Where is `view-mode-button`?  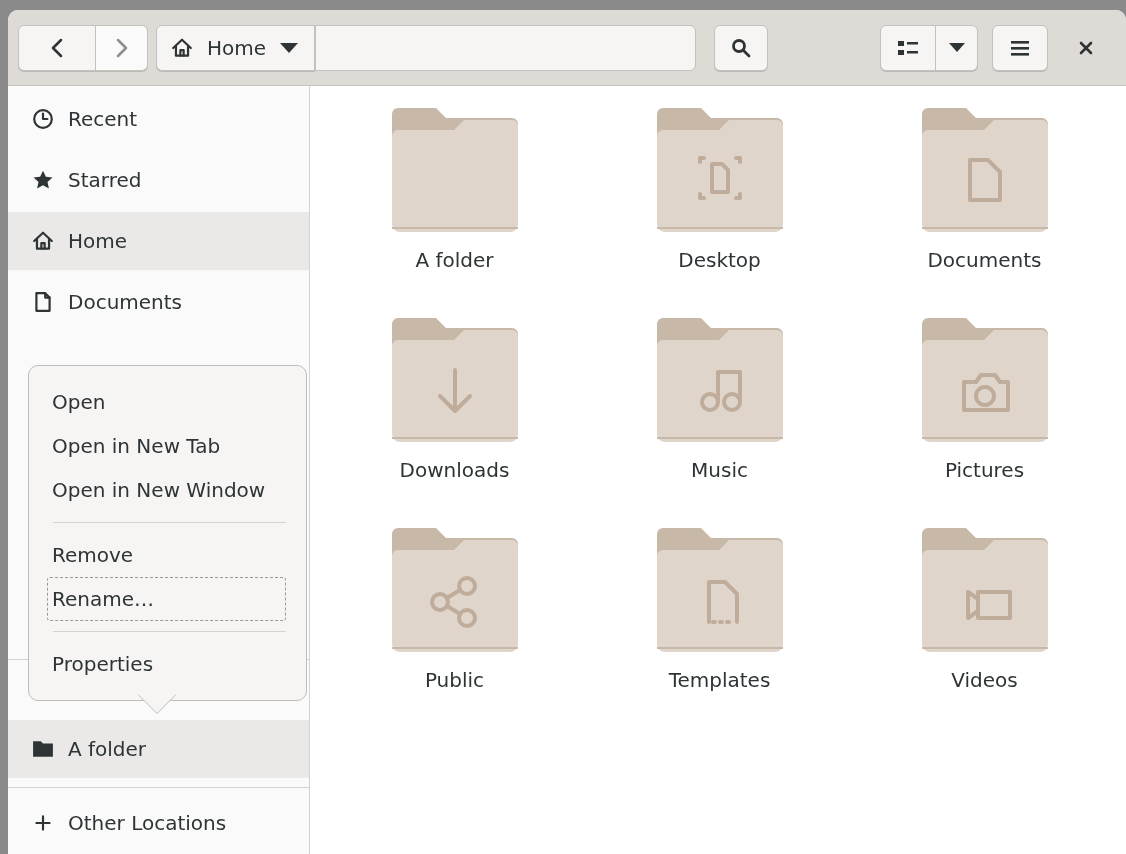
view-mode-button is located at coordinates (908, 47).